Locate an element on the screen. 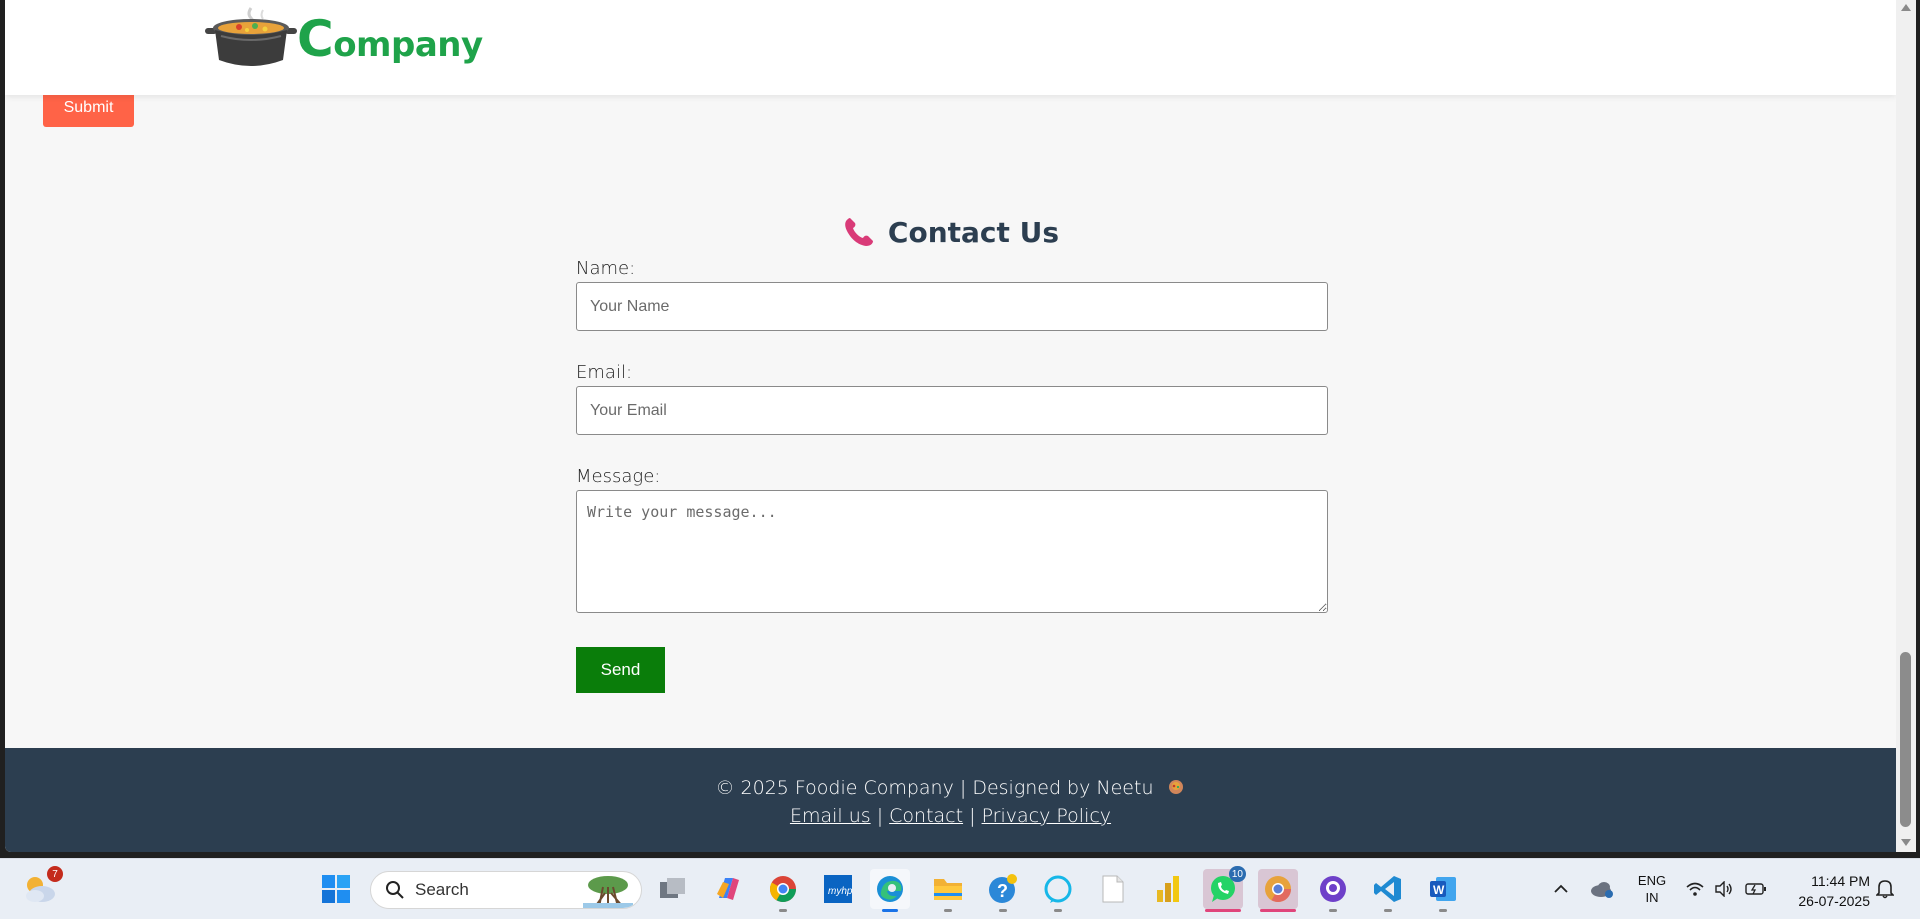  telephone-receiver-icon is located at coordinates (859, 232).